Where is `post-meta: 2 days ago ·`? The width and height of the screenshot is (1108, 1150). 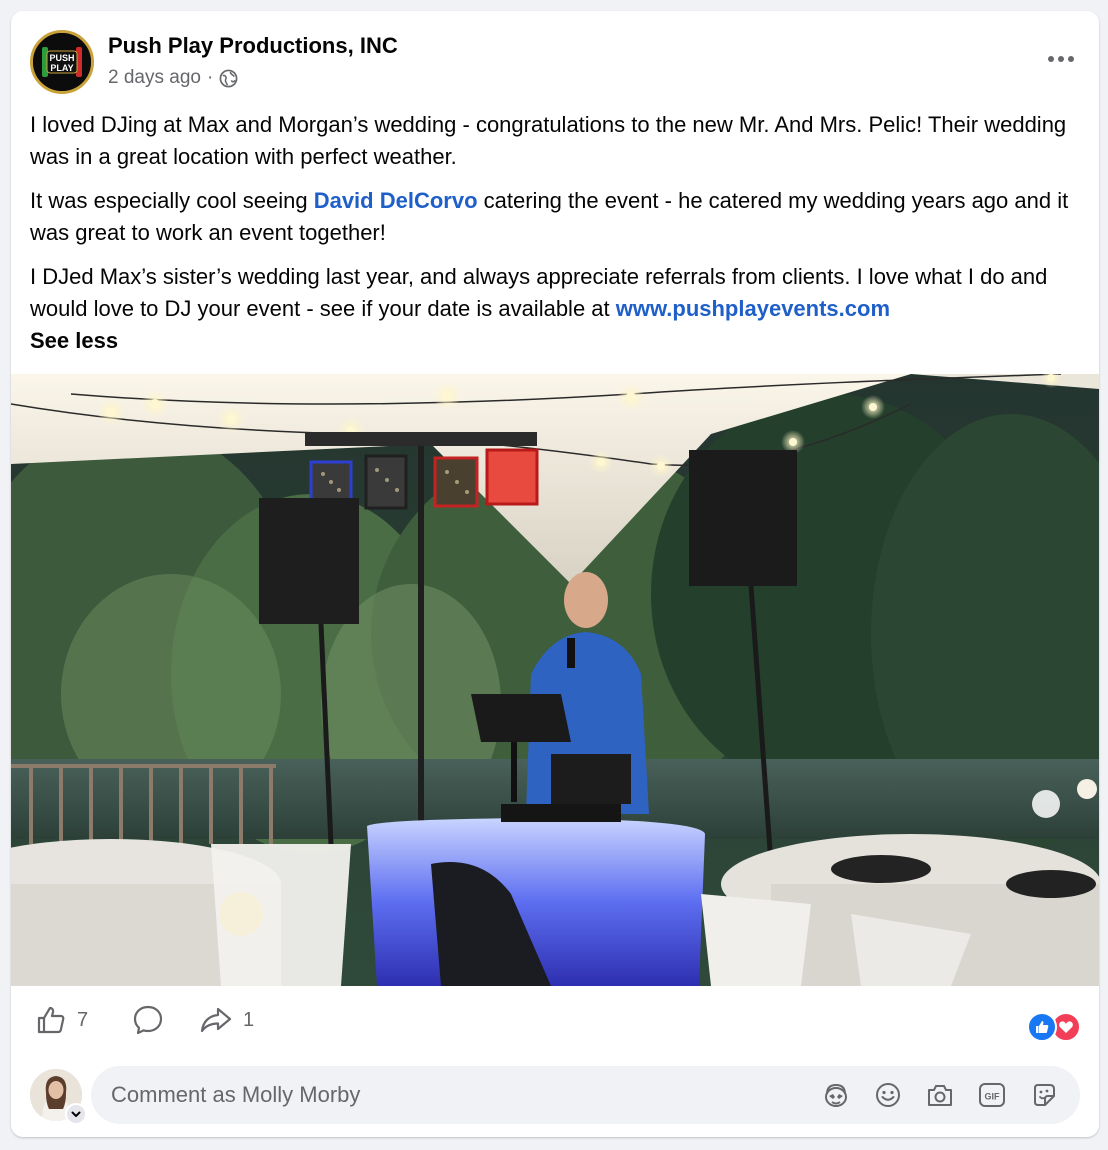 post-meta: 2 days ago · is located at coordinates (173, 78).